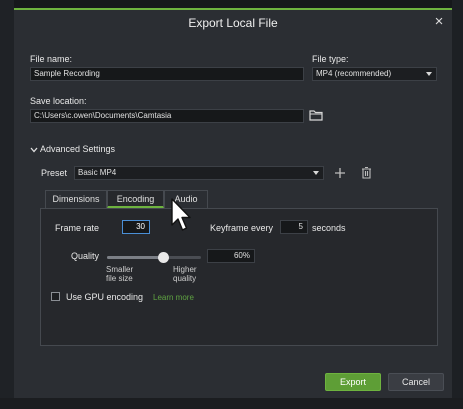 This screenshot has width=463, height=409. I want to click on dialog-title: Export Local File, so click(233, 23).